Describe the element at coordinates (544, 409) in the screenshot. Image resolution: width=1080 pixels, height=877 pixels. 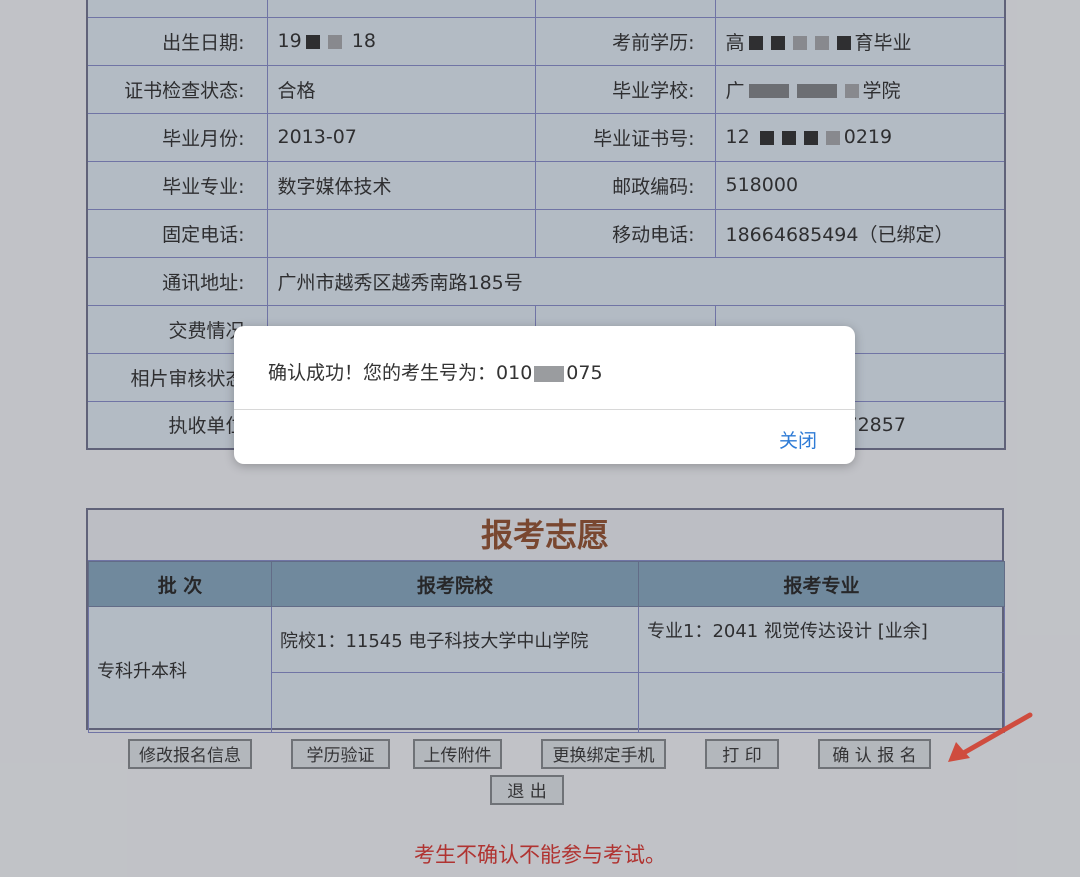
I see `dialog-divider` at that location.